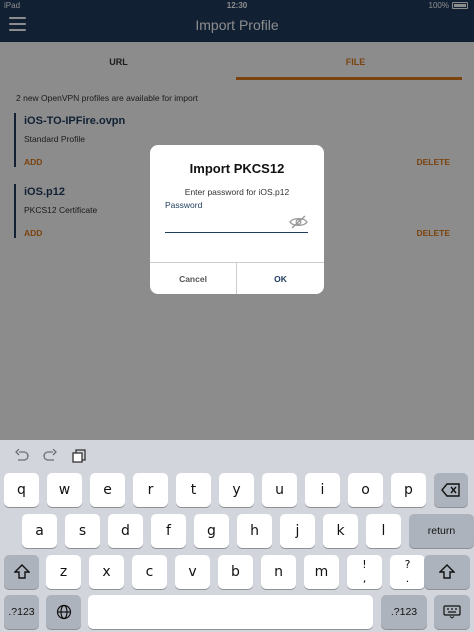  What do you see at coordinates (106, 572) in the screenshot?
I see `key-x: x` at bounding box center [106, 572].